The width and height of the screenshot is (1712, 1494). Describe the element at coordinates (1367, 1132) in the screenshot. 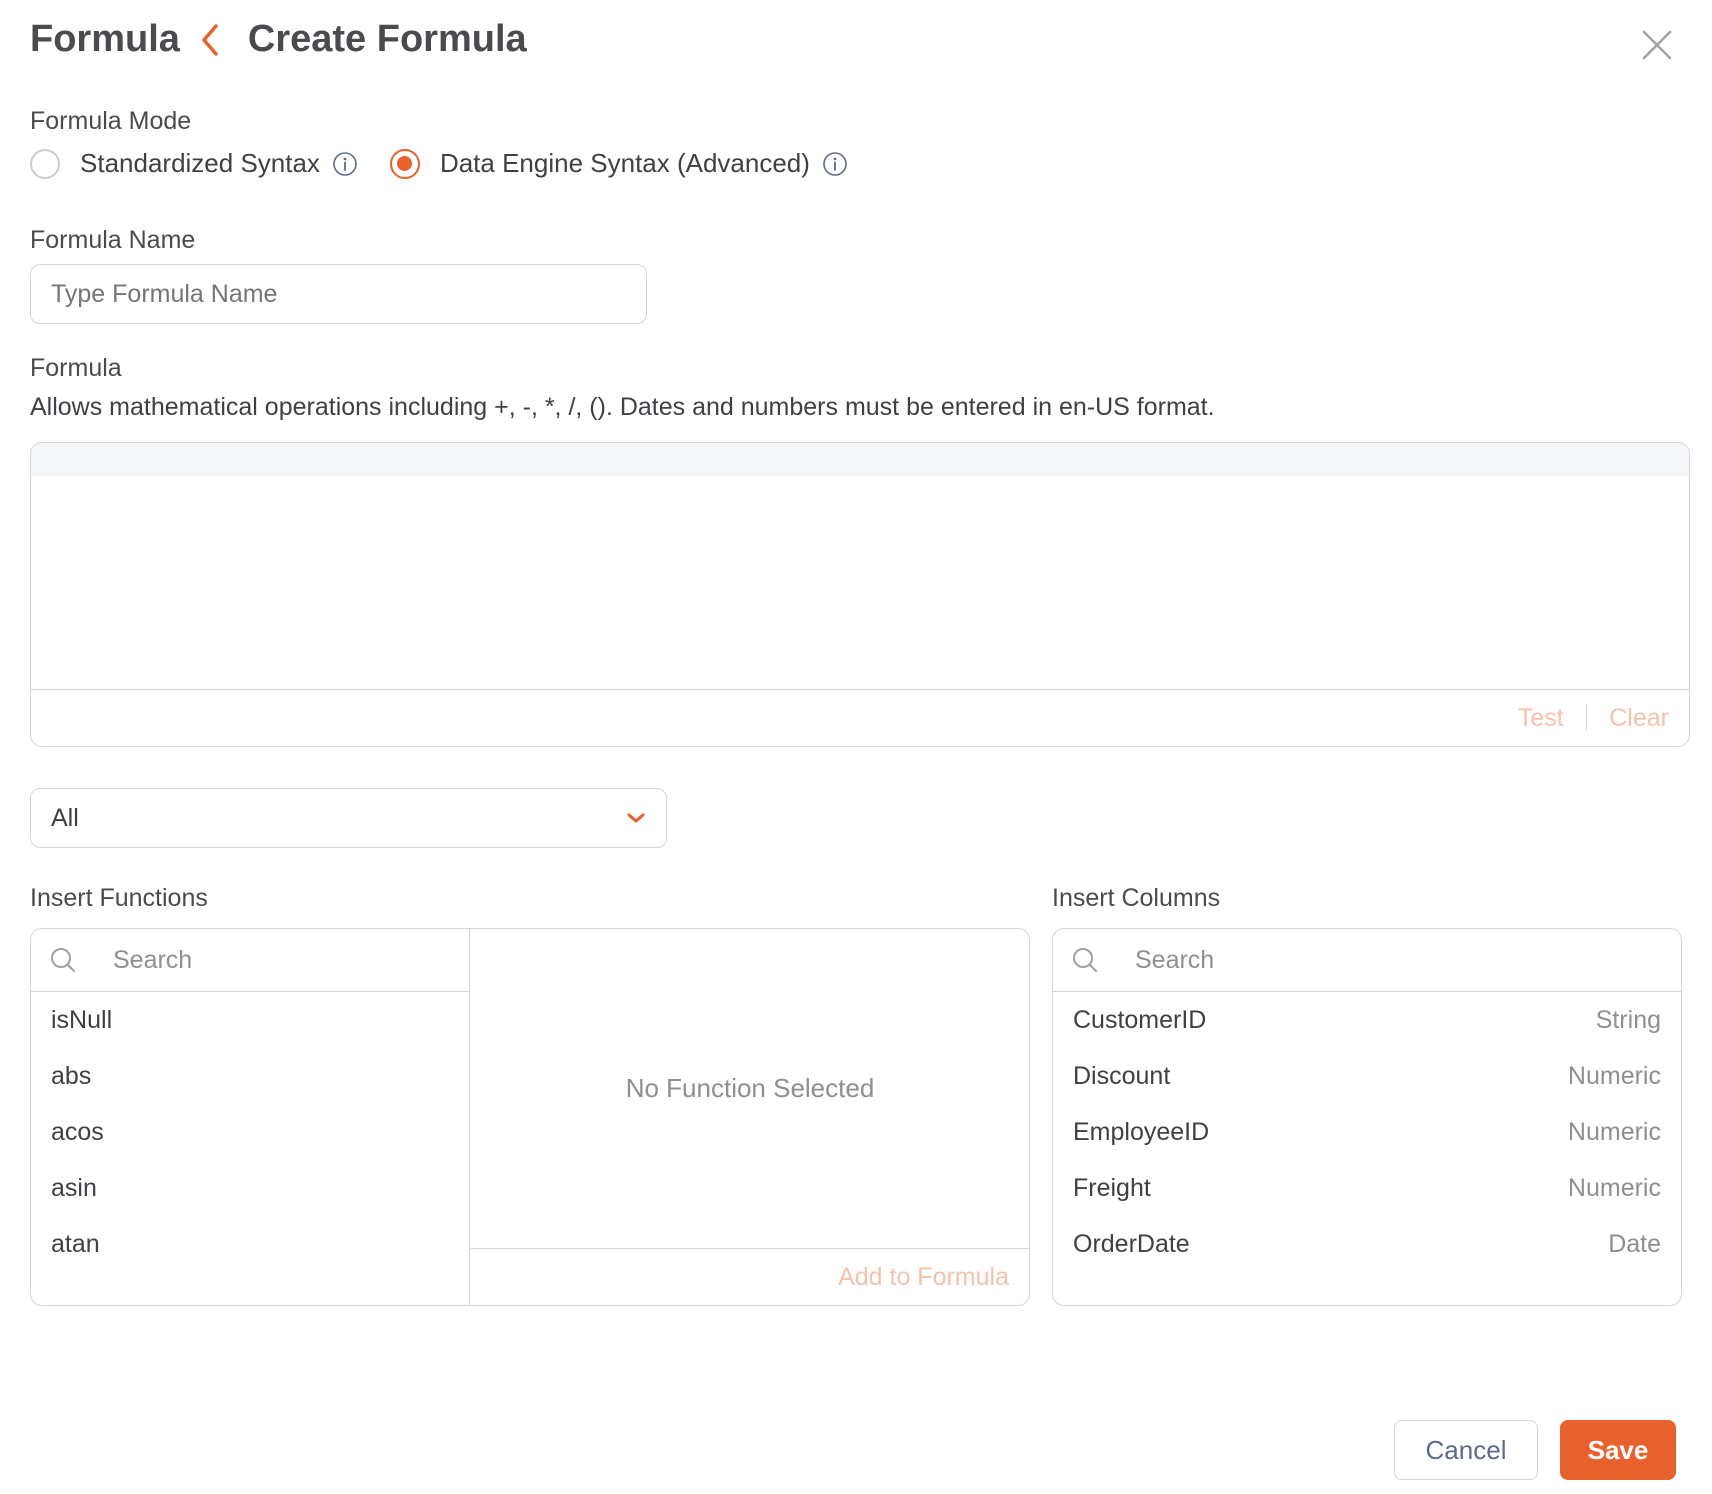

I see `column-item-employeeid: EmployeeID Numeric` at that location.